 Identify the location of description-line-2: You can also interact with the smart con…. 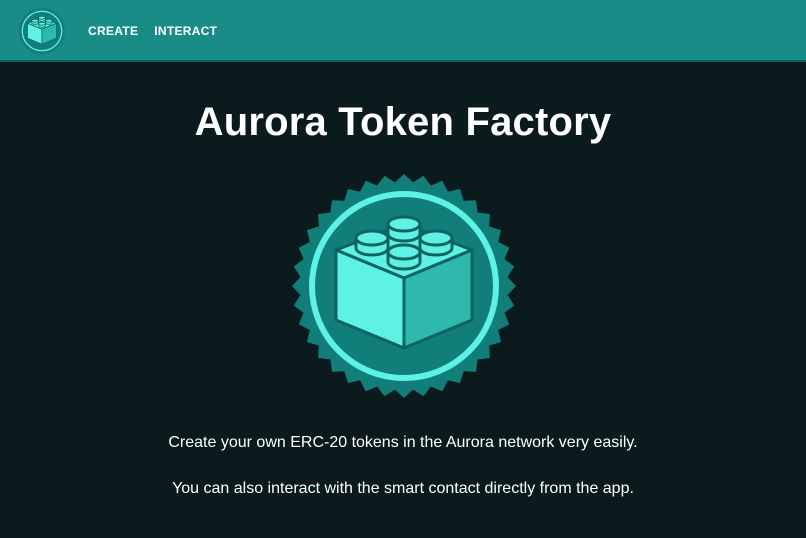
(403, 488).